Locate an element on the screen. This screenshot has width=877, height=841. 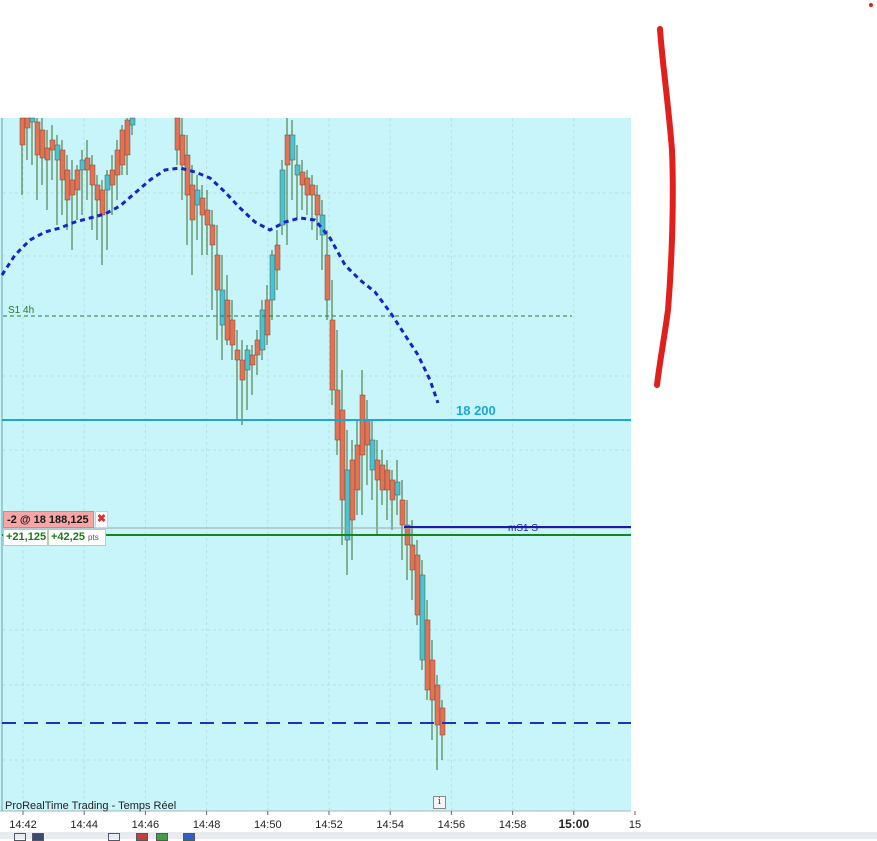
position-box: -2 @ 18 188,125 ✖ +21,125 +42,25 pts is located at coordinates (55, 529).